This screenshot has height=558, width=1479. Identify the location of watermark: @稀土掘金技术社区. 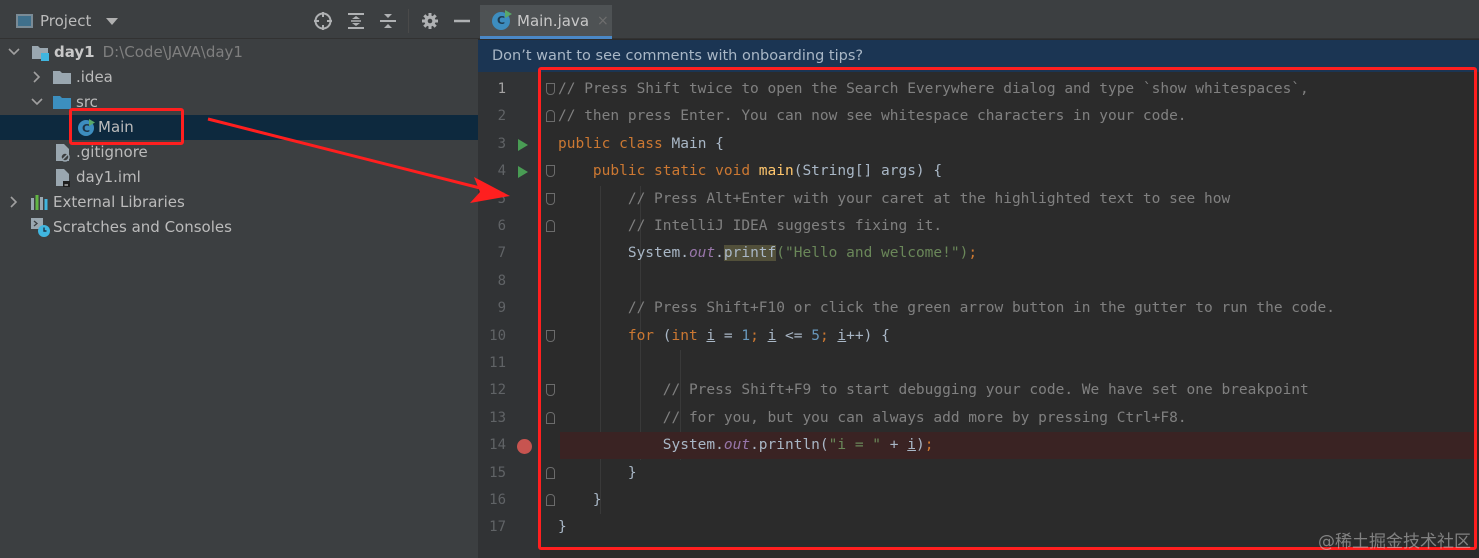
(1394, 542).